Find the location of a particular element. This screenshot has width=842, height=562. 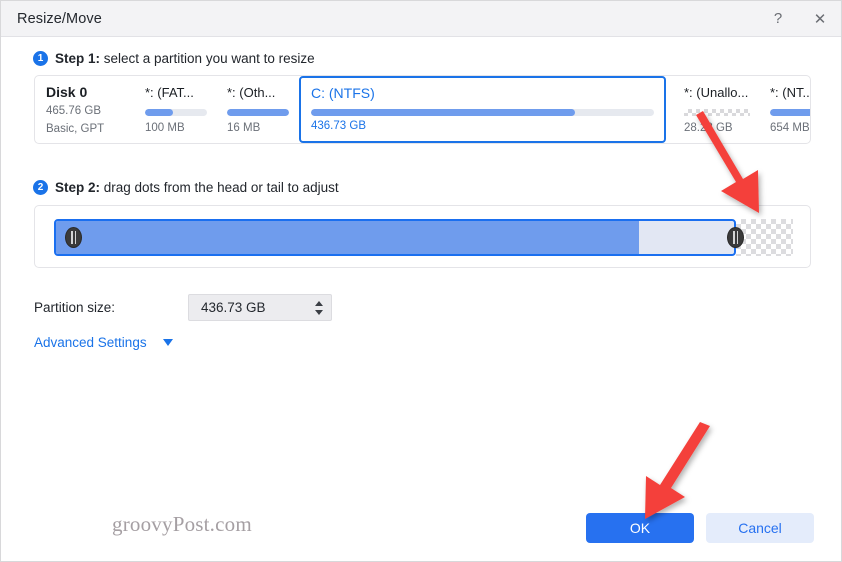

step-1-text: select a partition you want to resize is located at coordinates (207, 58).